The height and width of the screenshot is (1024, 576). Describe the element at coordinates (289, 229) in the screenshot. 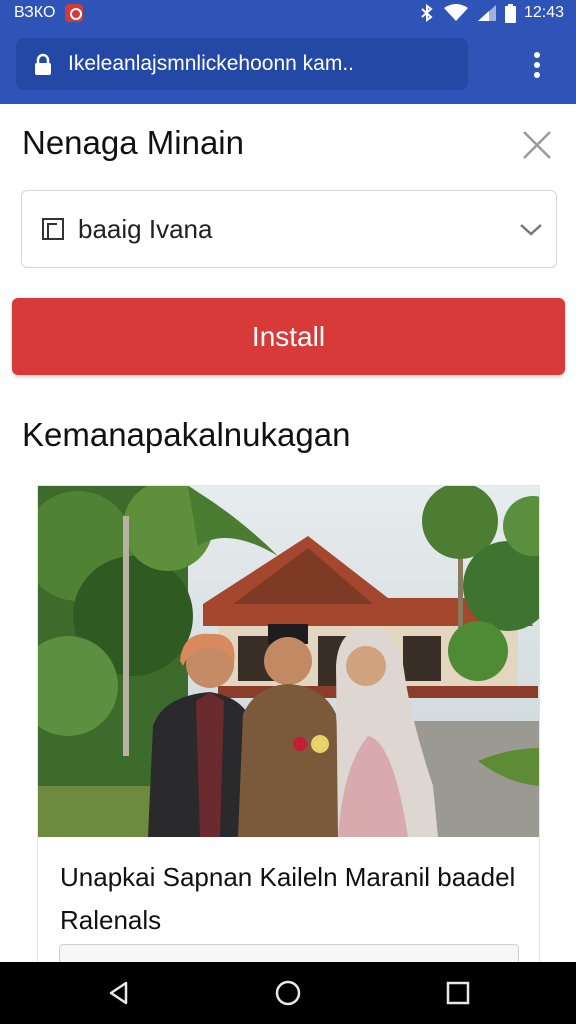

I see `account-select: baaig Ivana` at that location.